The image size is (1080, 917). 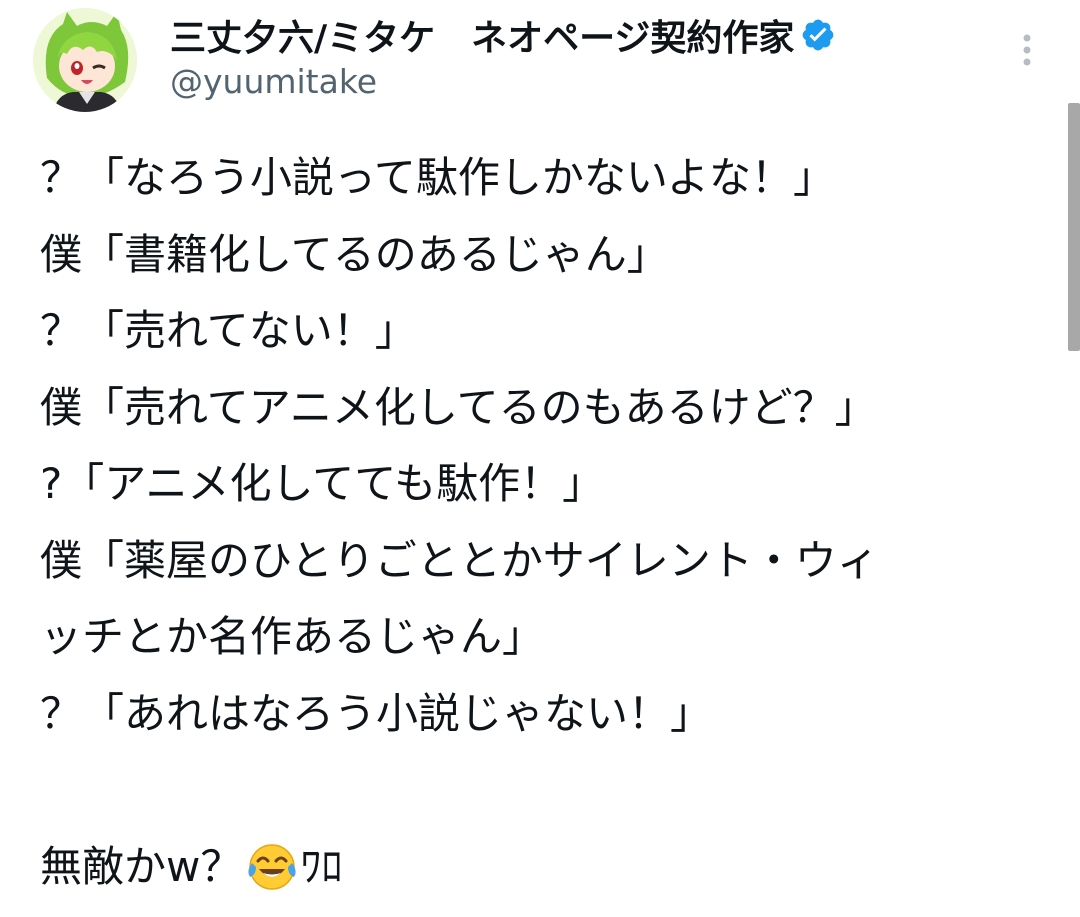 I want to click on tweet-header: 三丈夕六/ミタケ ネオページ契約作家 @yuumitake, so click(x=540, y=65).